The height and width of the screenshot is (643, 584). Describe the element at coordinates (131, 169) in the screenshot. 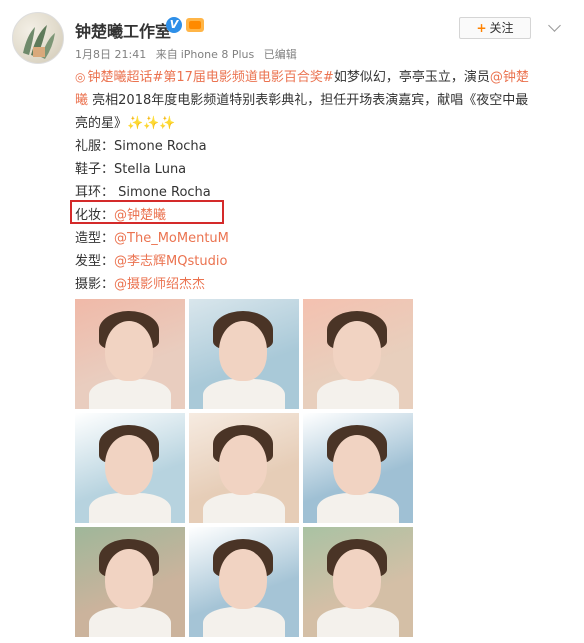

I see `credit-shoes: 鞋子：Stella Luna` at that location.